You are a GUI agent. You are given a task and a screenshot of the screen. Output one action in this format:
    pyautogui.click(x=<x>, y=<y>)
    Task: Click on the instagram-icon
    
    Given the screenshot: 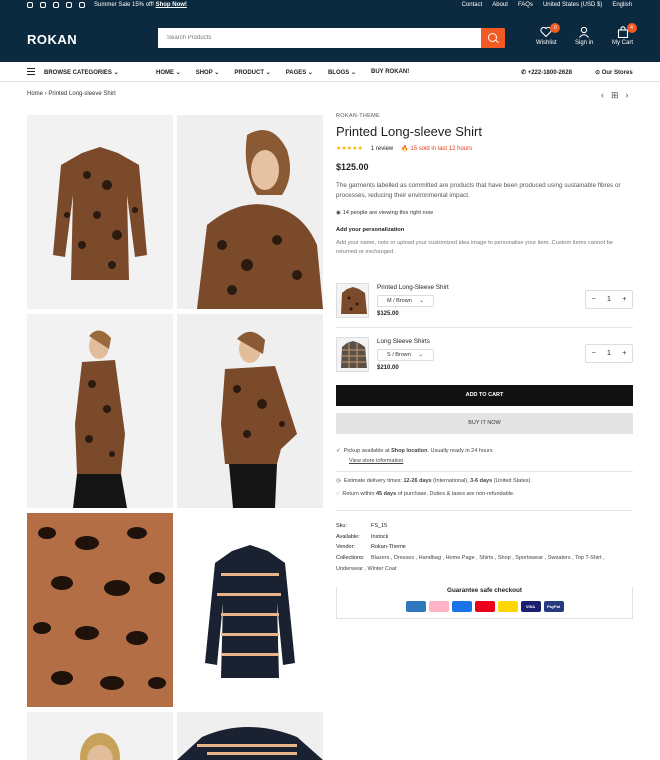 What is the action you would take?
    pyautogui.click(x=30, y=5)
    